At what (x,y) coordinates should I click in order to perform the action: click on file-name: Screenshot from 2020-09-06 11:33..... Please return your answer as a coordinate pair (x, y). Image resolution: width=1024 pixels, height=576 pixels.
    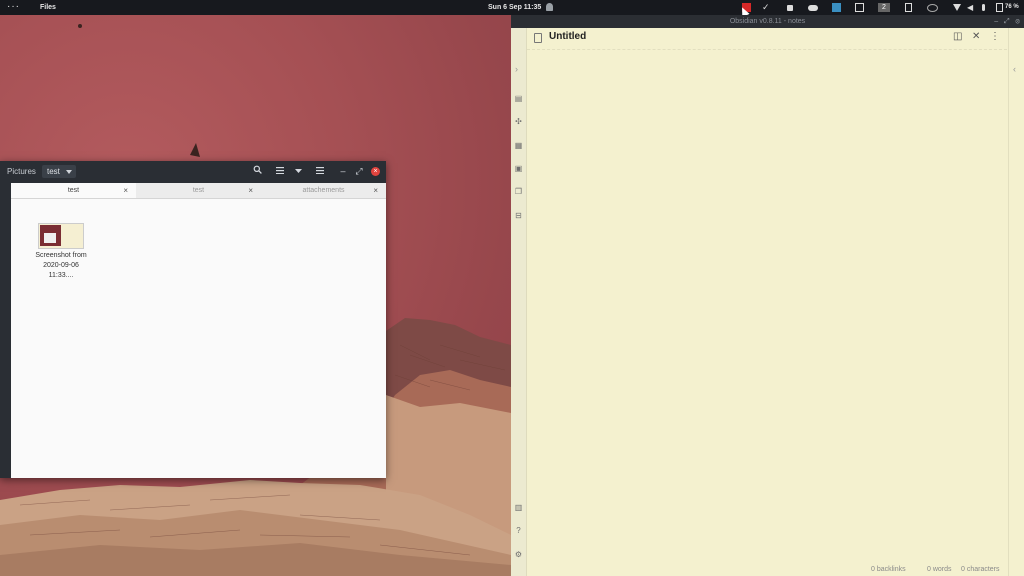
    Looking at the image, I should click on (61, 265).